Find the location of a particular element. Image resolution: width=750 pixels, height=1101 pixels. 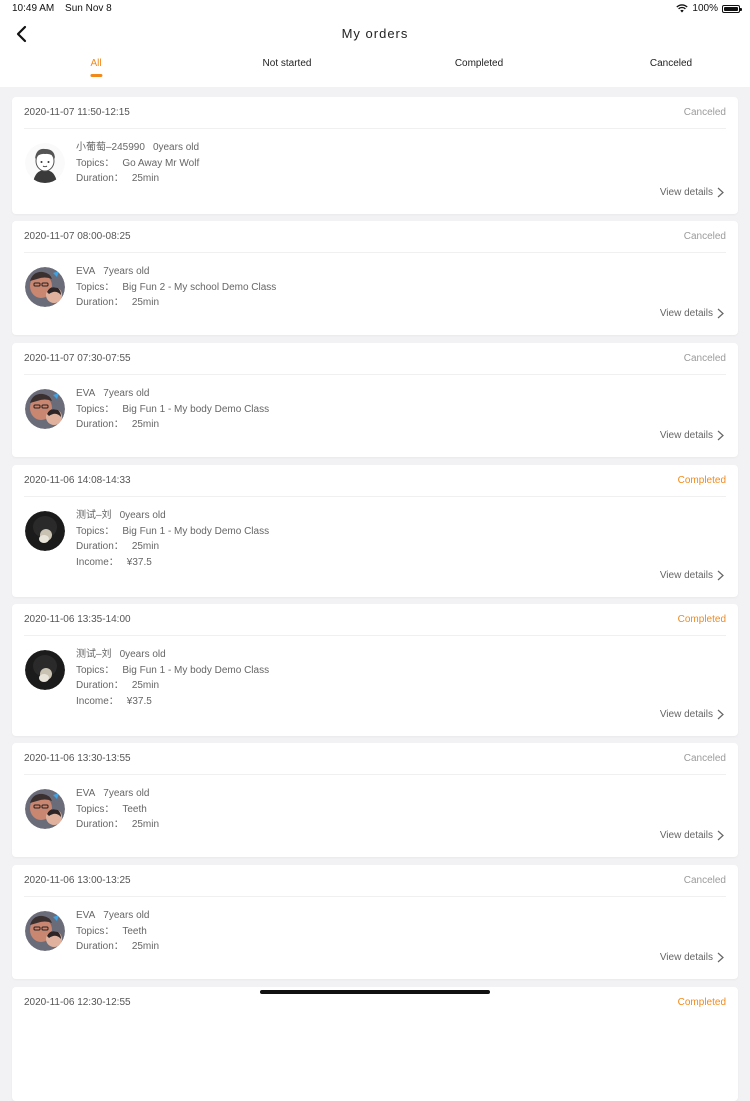

tab-all: All is located at coordinates (96, 67).